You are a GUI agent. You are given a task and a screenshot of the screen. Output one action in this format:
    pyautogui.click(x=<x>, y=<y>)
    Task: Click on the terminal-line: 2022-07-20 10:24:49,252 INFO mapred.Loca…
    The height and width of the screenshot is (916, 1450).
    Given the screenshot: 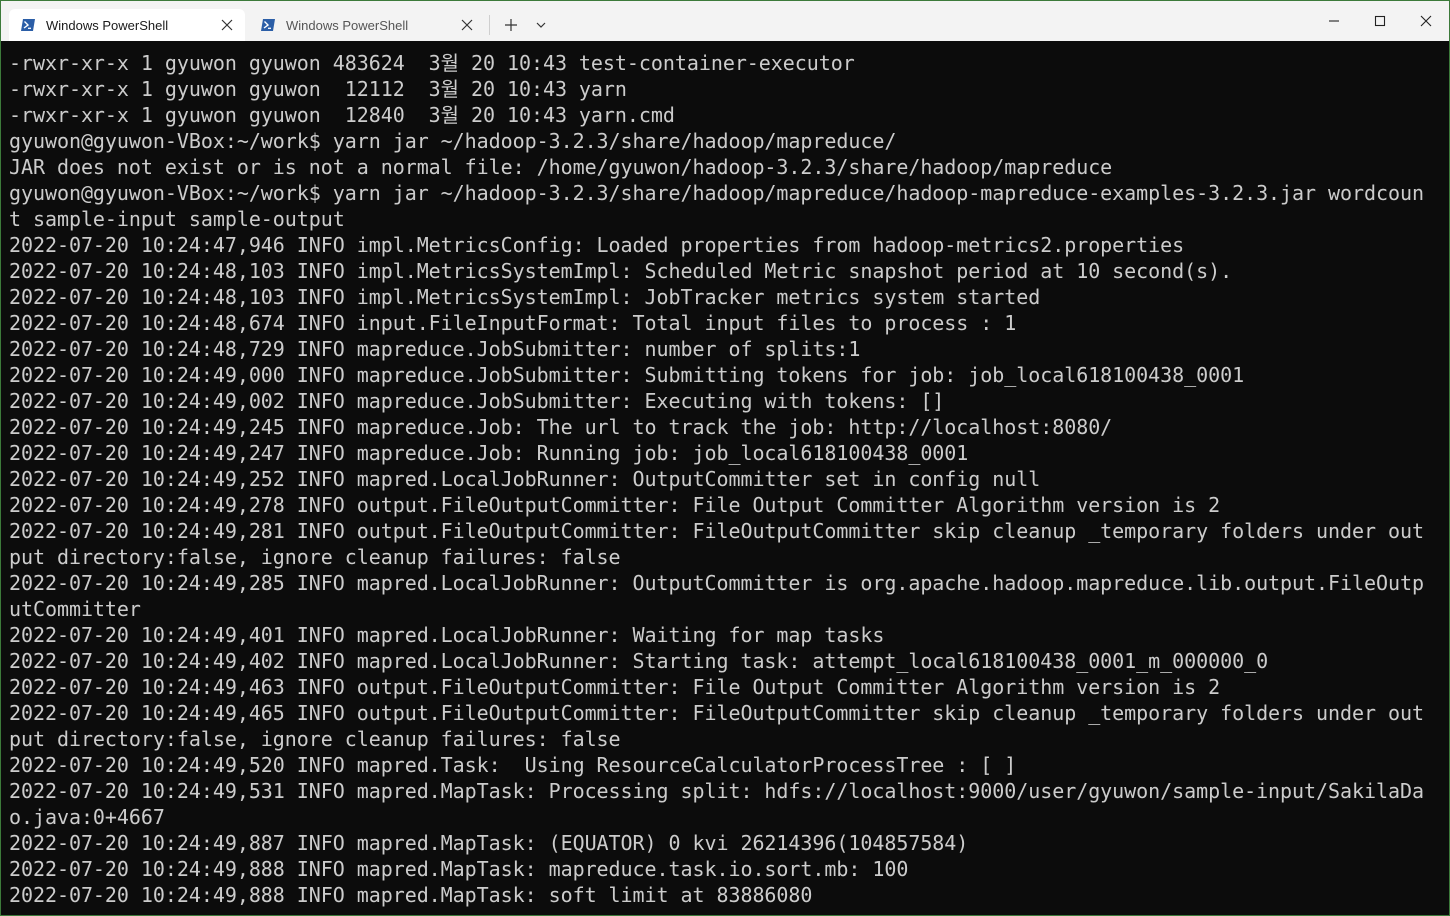 What is the action you would take?
    pyautogui.click(x=525, y=479)
    